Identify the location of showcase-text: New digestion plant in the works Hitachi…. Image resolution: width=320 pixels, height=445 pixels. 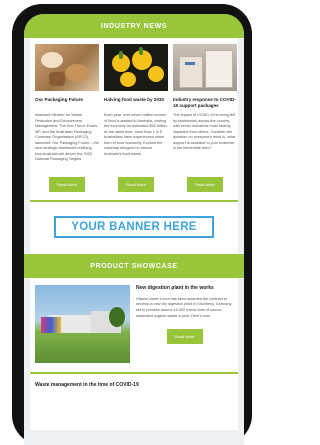
(184, 324).